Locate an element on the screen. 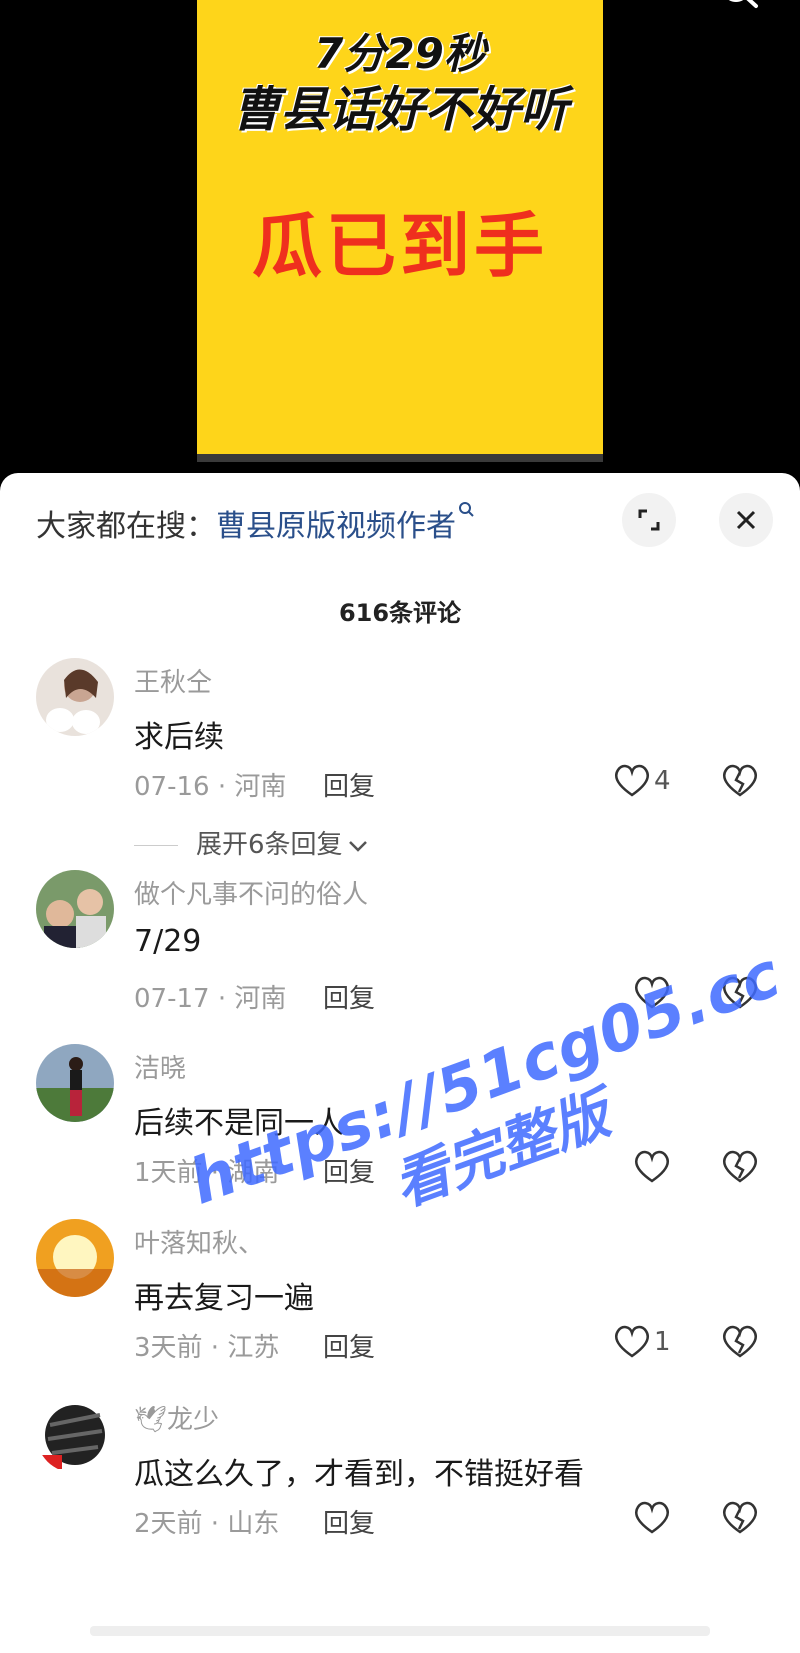 The width and height of the screenshot is (800, 1653). bird-icon: 🕊 is located at coordinates (151, 1420).